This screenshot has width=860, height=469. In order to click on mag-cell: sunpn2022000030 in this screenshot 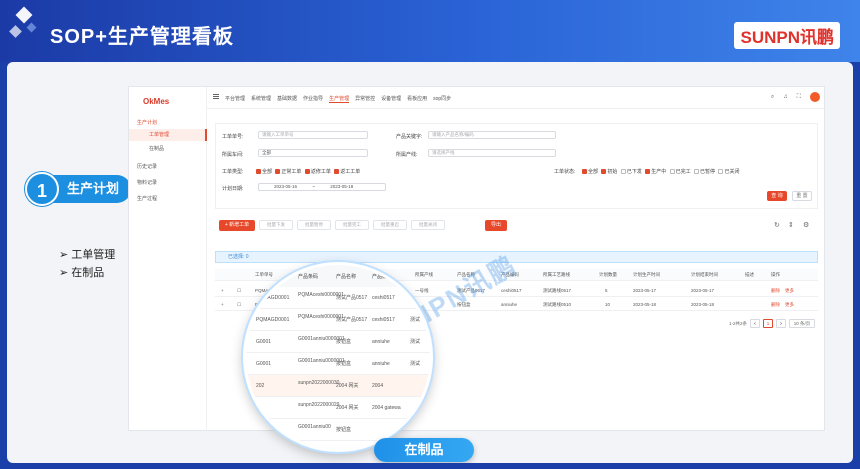, I will do `click(319, 383)`.